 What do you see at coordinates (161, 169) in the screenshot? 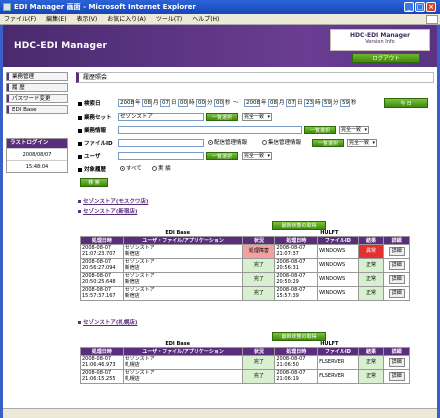
I see `radio-real: 実 績` at bounding box center [161, 169].